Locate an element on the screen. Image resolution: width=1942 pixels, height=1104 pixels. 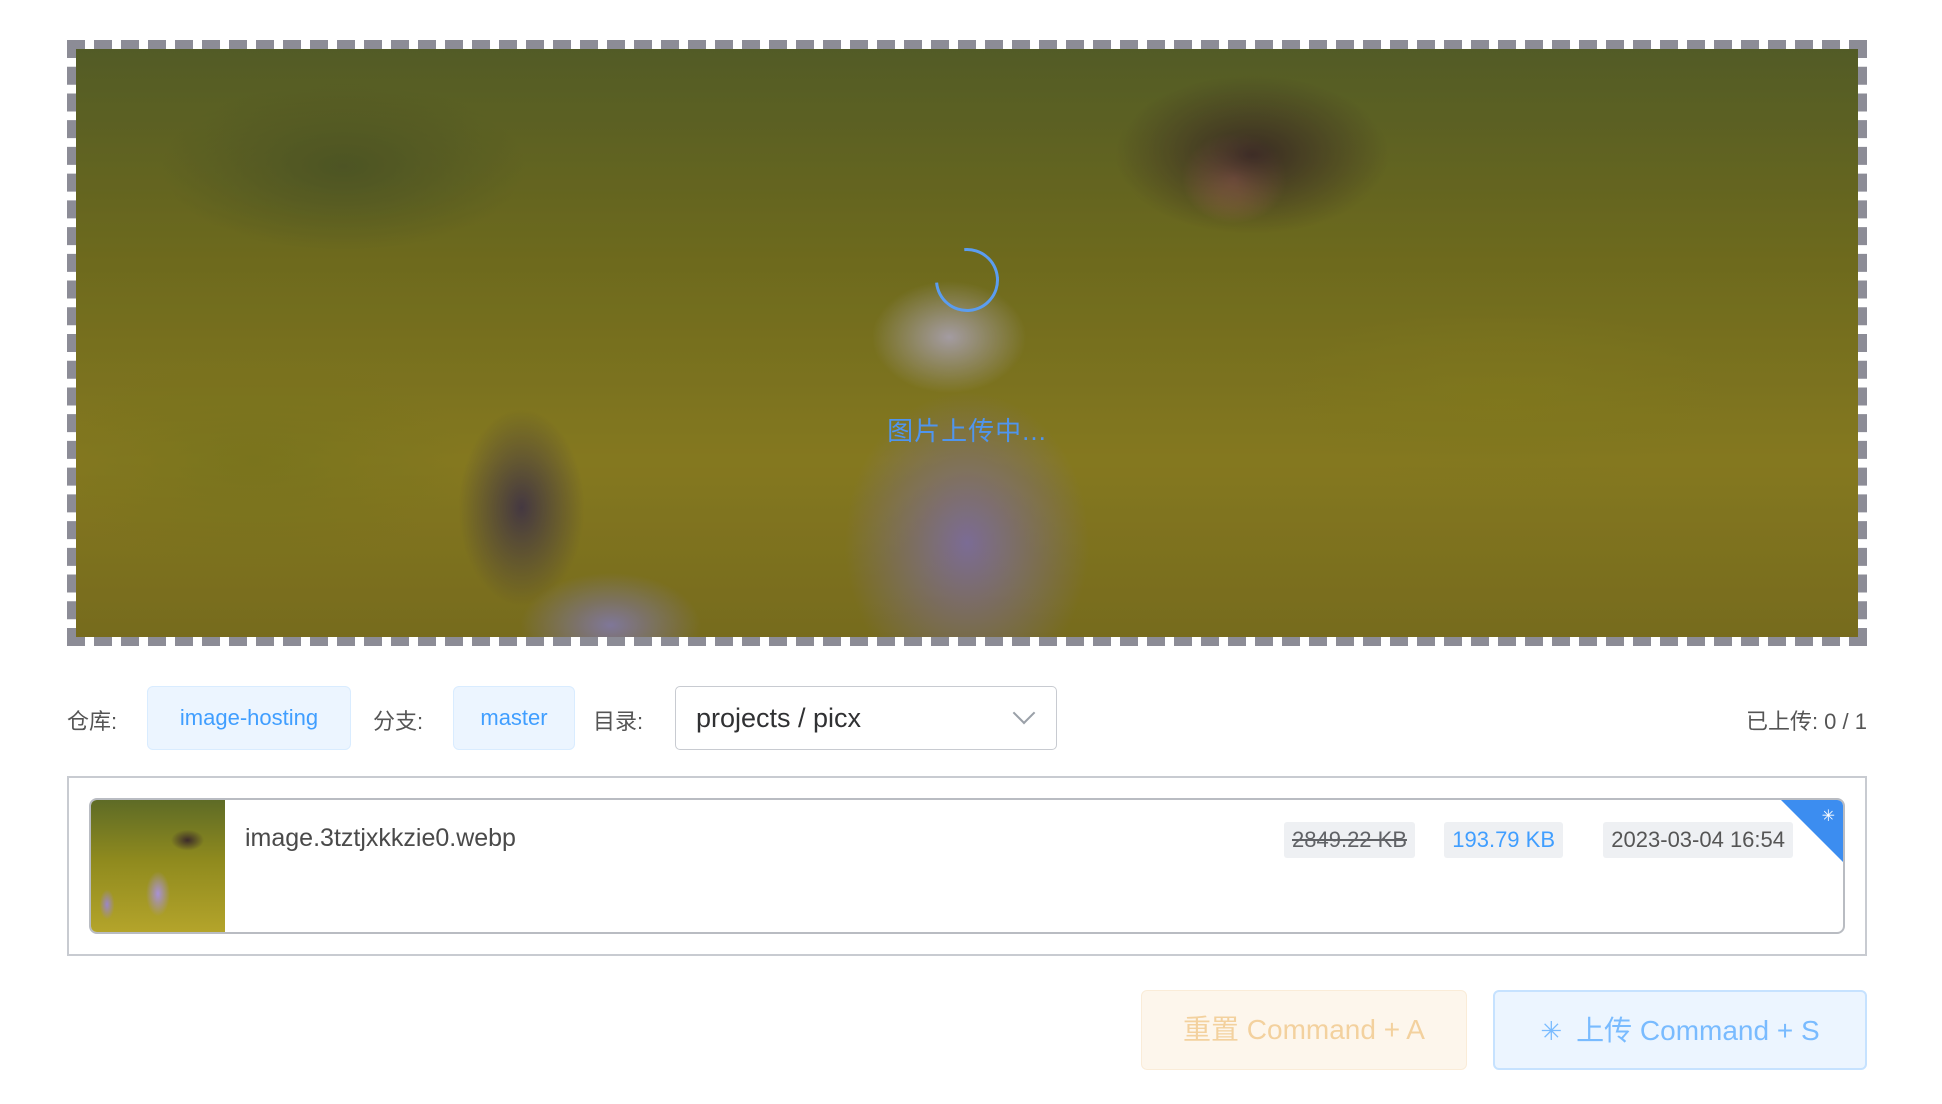
file-date-badge: 2023-03-04 16:54 is located at coordinates (1698, 840).